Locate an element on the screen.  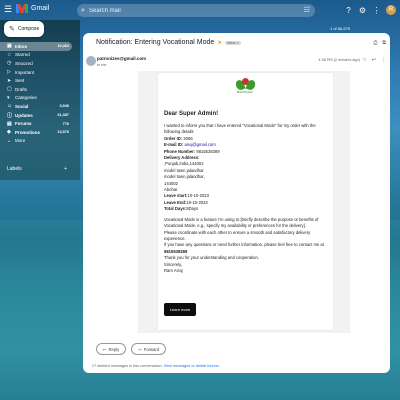
sidebar-item-snoozed: ◷ Snoozed is located at coordinates (36, 63).